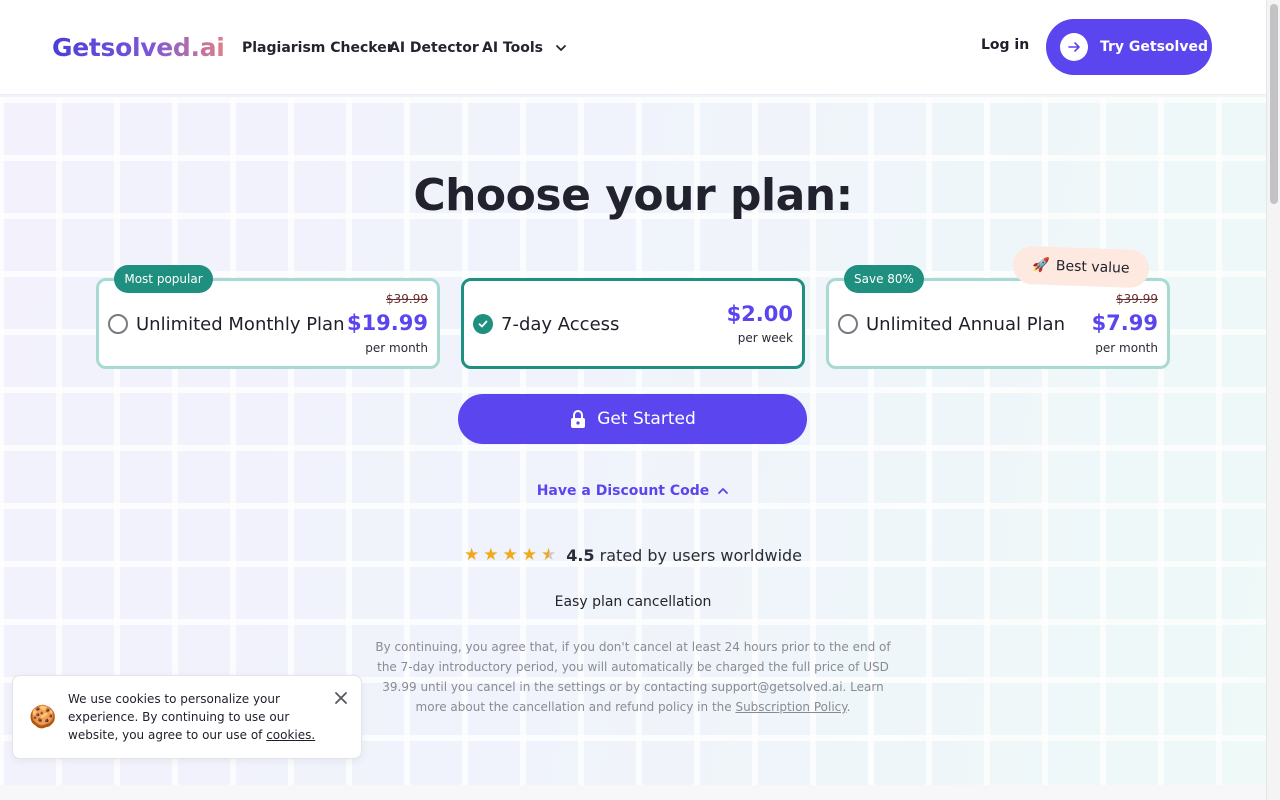  Describe the element at coordinates (1005, 45) in the screenshot. I see `login-link: Log in` at that location.